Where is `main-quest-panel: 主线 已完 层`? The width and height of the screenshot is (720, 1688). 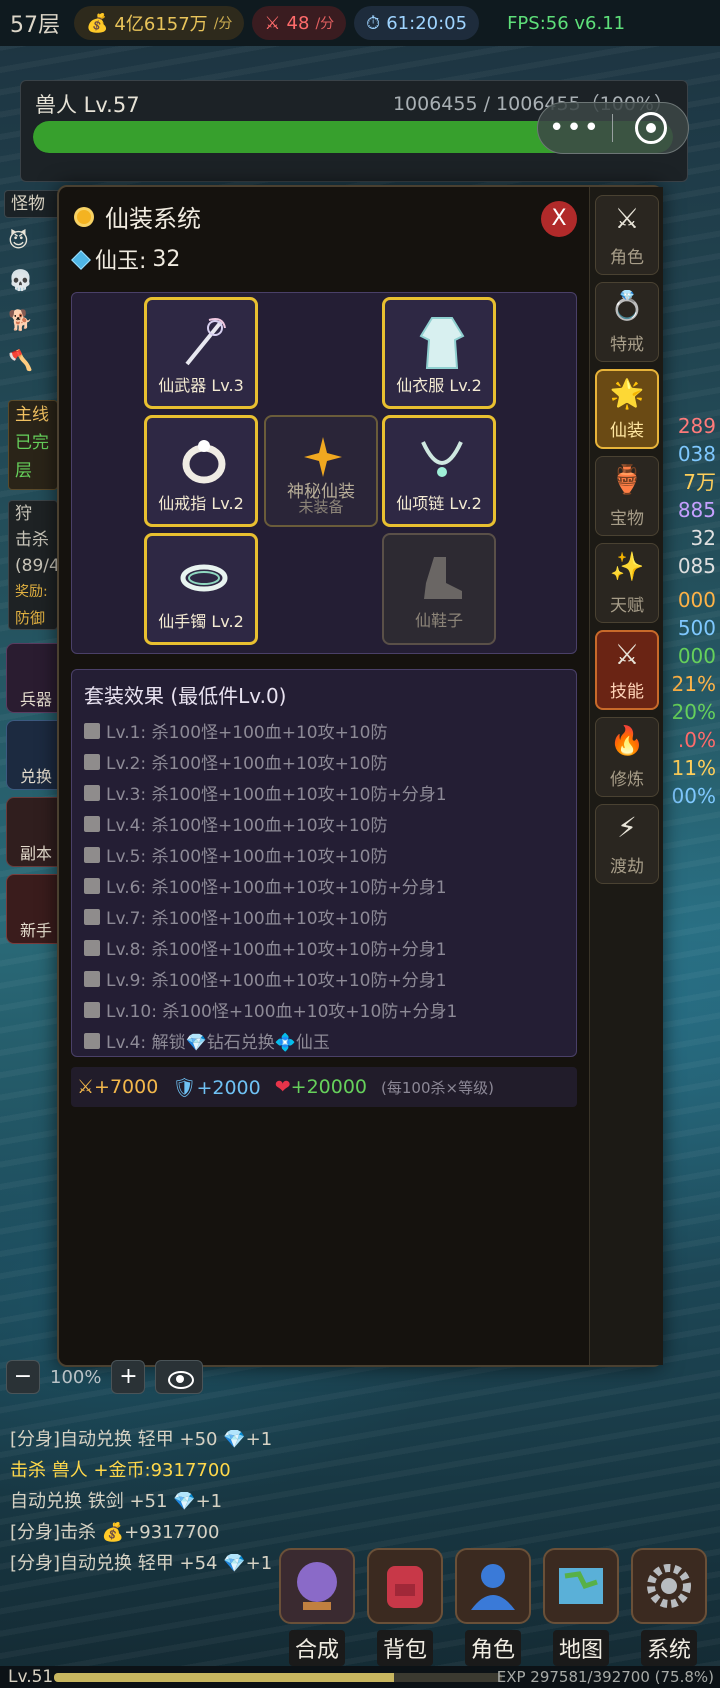
main-quest-panel: 主线 已完 层 is located at coordinates (33, 445).